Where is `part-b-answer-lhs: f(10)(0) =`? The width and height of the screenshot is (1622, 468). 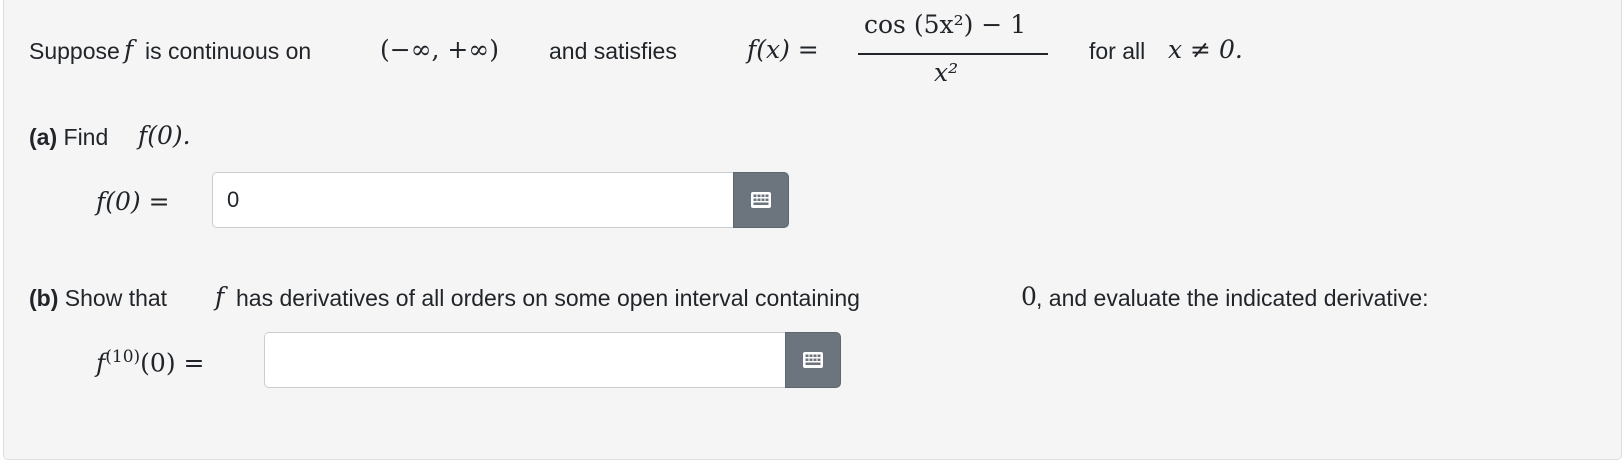 part-b-answer-lhs: f(10)(0) = is located at coordinates (150, 362).